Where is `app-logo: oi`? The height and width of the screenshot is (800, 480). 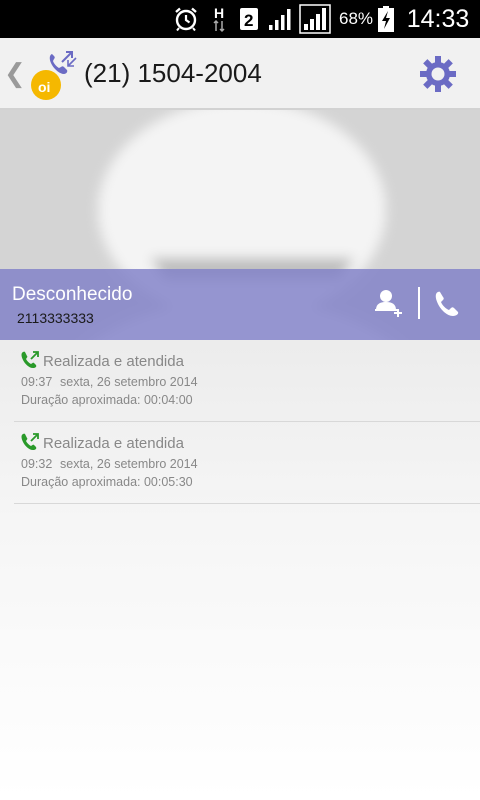
app-logo: oi is located at coordinates (54, 74).